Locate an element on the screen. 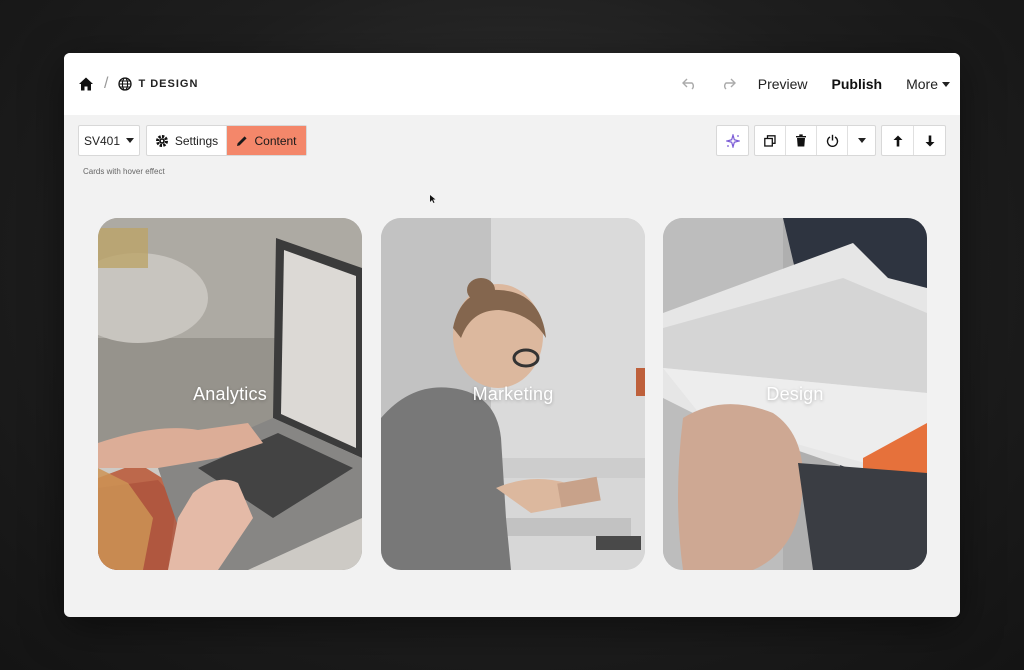 This screenshot has width=1024, height=670. trash-icon is located at coordinates (801, 140).